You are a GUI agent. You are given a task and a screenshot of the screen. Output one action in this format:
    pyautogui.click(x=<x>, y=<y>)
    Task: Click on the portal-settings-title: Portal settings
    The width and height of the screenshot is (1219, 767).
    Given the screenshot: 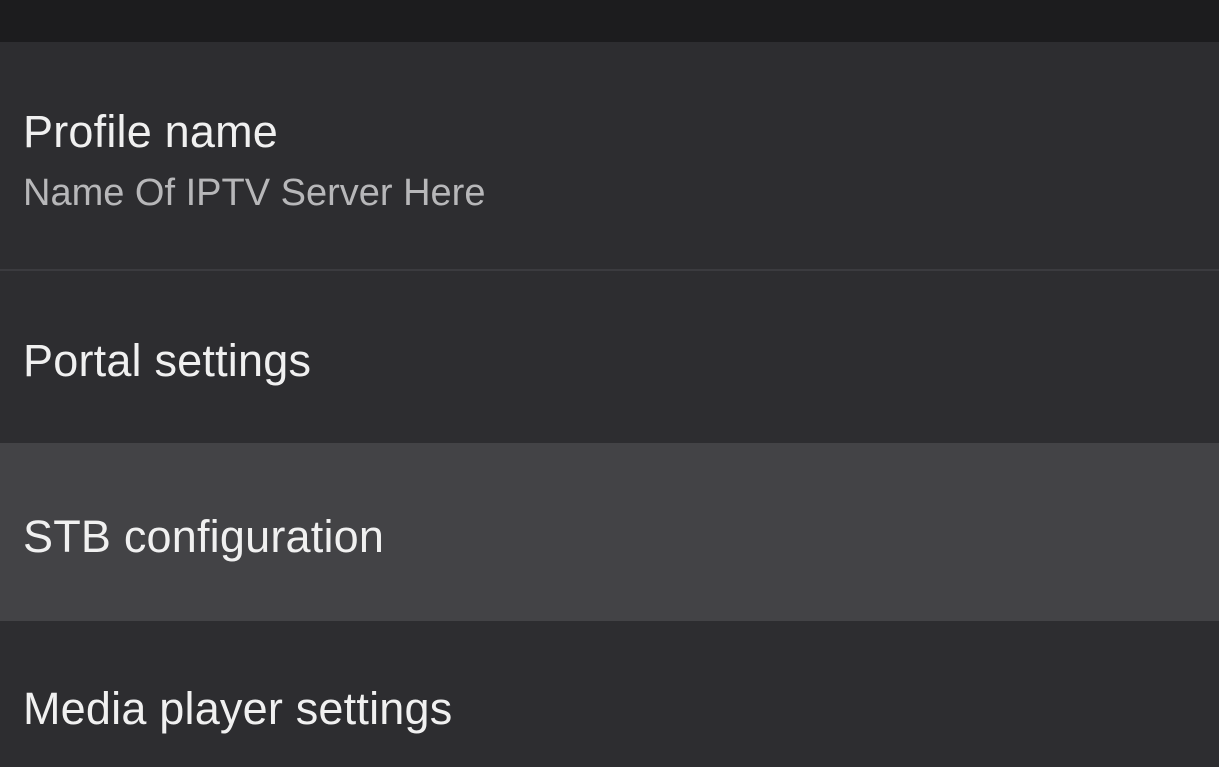 What is the action you would take?
    pyautogui.click(x=167, y=360)
    